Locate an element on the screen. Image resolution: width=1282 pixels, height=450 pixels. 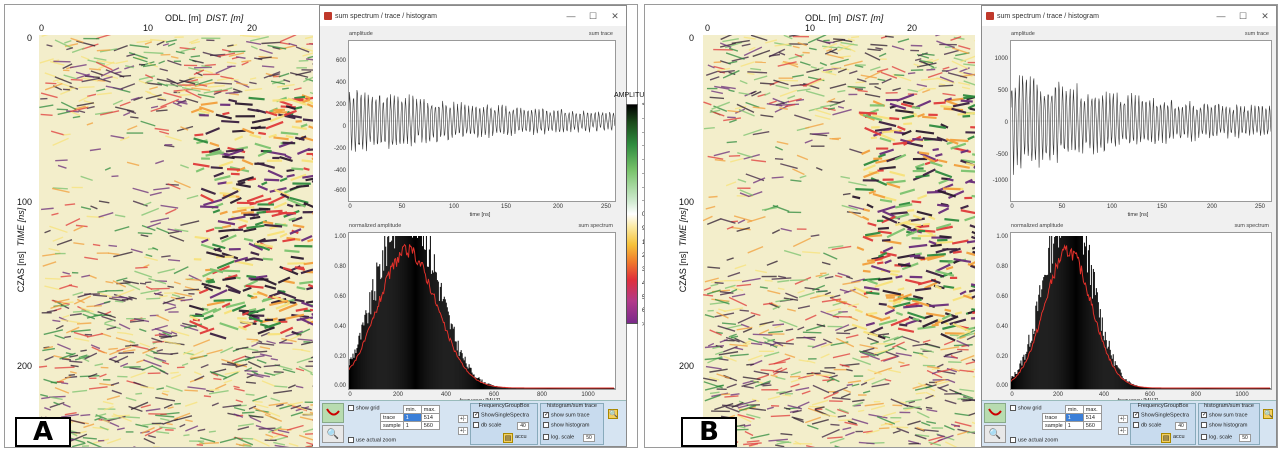
y-tick: 0 is located at coordinates (1006, 123).